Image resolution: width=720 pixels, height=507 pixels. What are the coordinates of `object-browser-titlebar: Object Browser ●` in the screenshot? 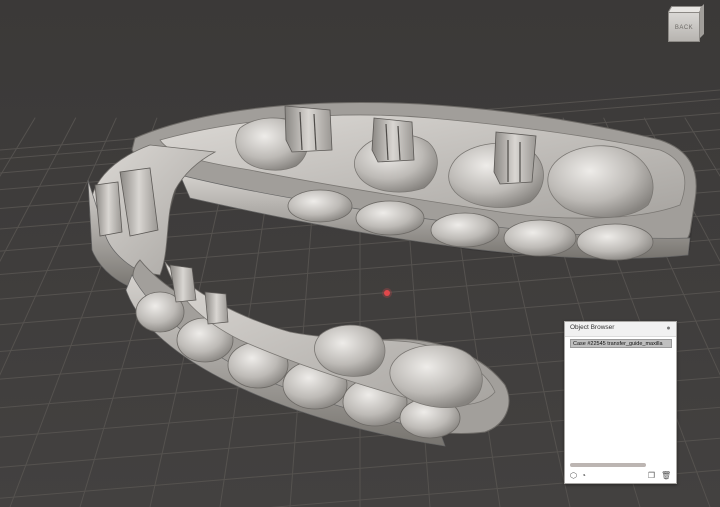 It's located at (620, 329).